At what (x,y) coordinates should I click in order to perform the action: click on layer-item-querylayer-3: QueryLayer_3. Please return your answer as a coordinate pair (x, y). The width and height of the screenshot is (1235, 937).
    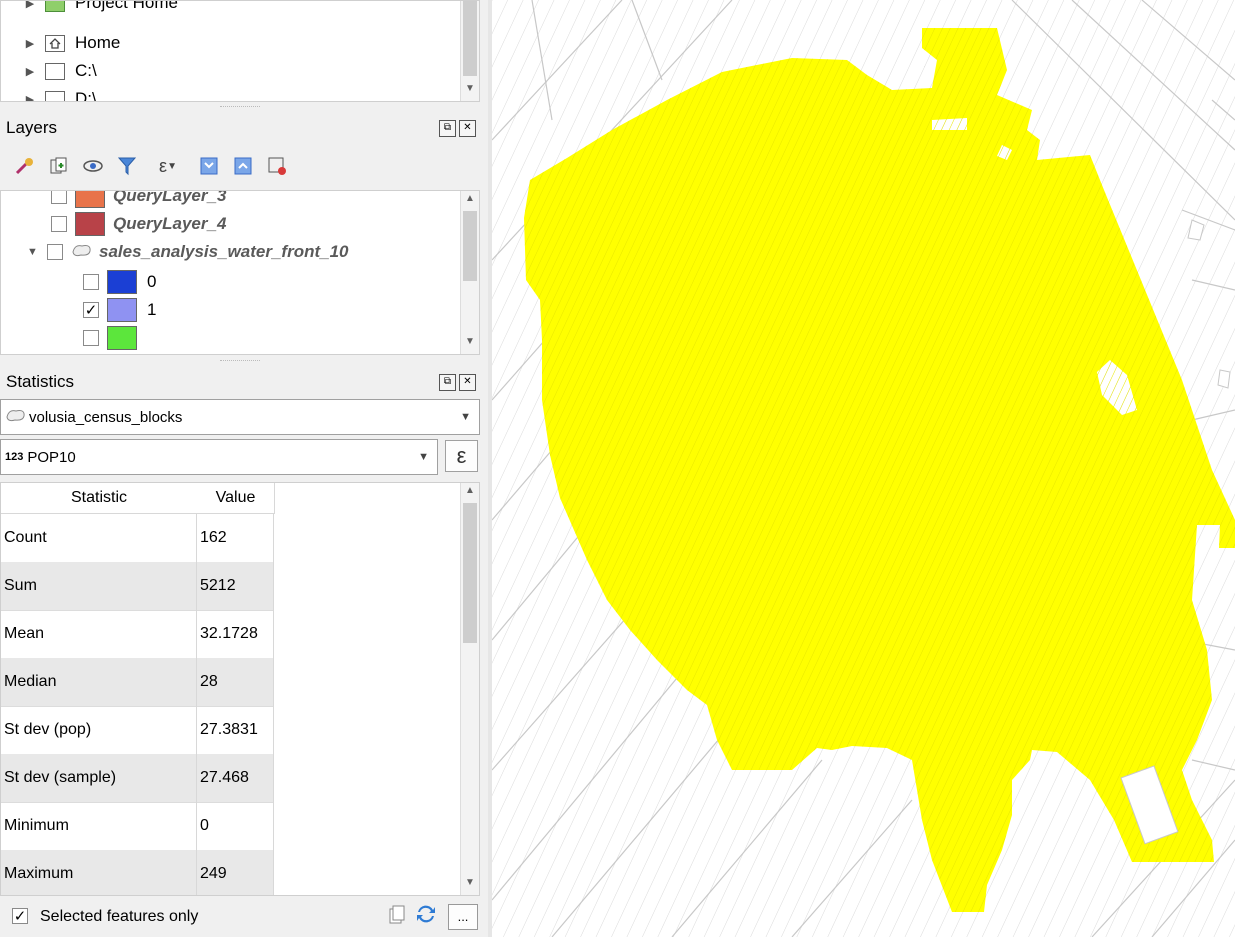
    Looking at the image, I should click on (139, 199).